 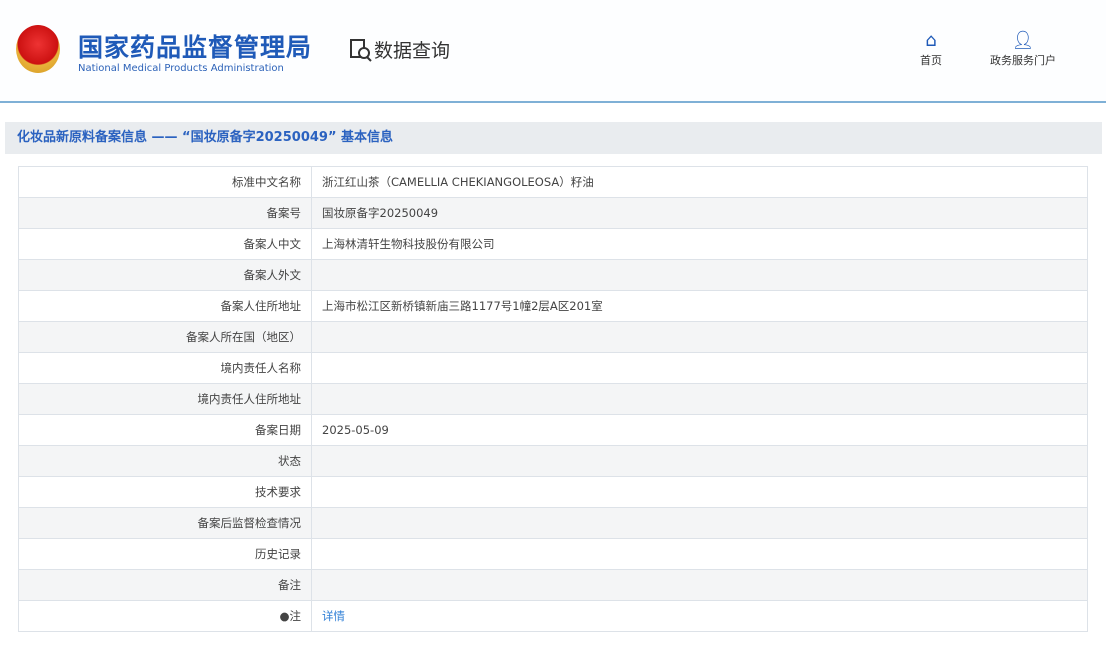 I want to click on field-value: 2025-05-09, so click(x=699, y=430).